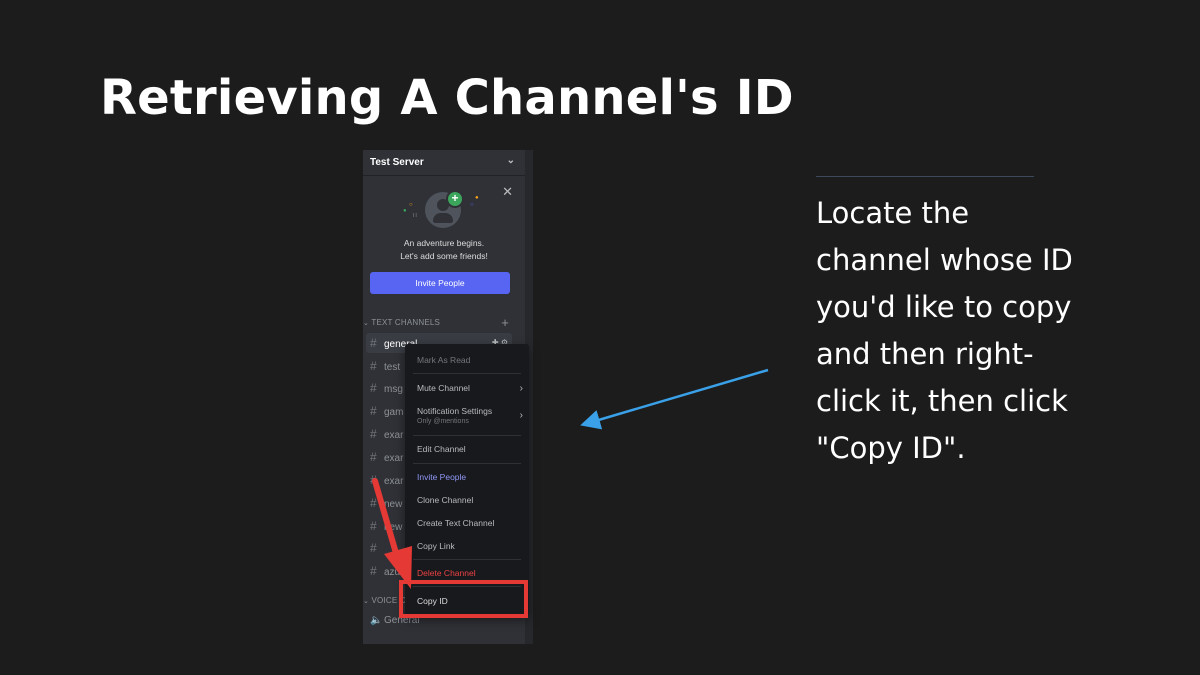 Image resolution: width=1200 pixels, height=675 pixels. What do you see at coordinates (392, 533) in the screenshot?
I see `red-pointer-arrow` at bounding box center [392, 533].